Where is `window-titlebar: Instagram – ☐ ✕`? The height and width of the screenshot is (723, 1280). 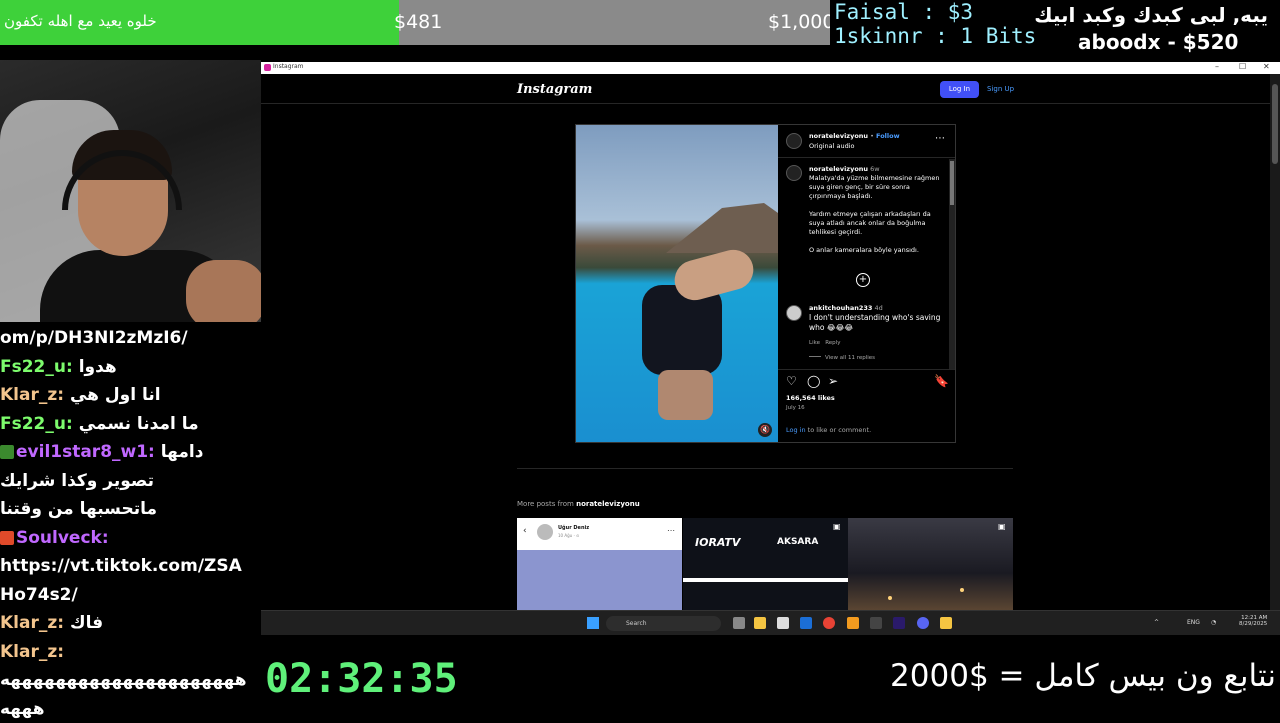 window-titlebar: Instagram – ☐ ✕ is located at coordinates (770, 68).